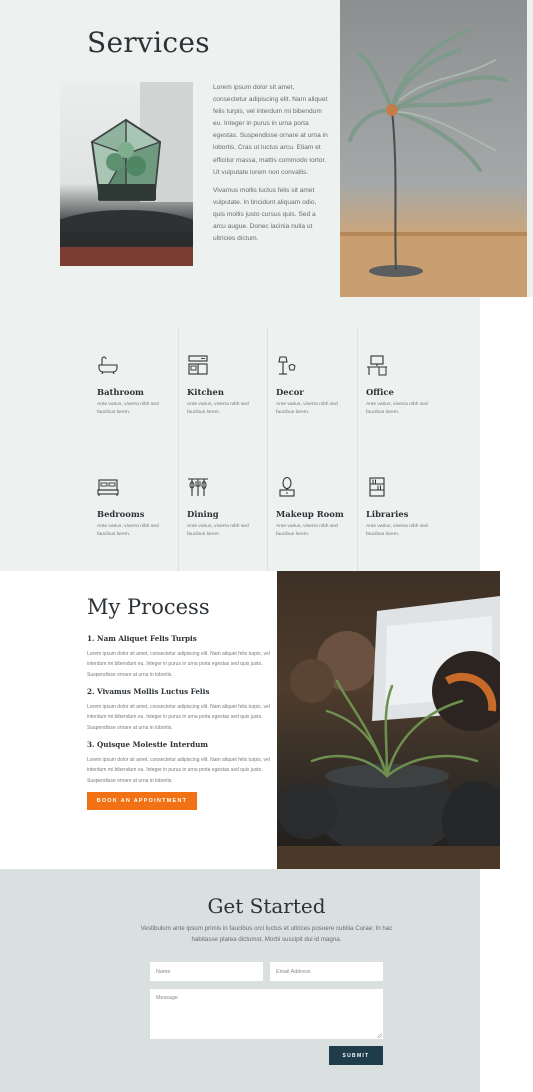 This screenshot has height=1092, width=533. What do you see at coordinates (147, 744) in the screenshot?
I see `step-title: 3. Quisque Molestie Interdum` at bounding box center [147, 744].